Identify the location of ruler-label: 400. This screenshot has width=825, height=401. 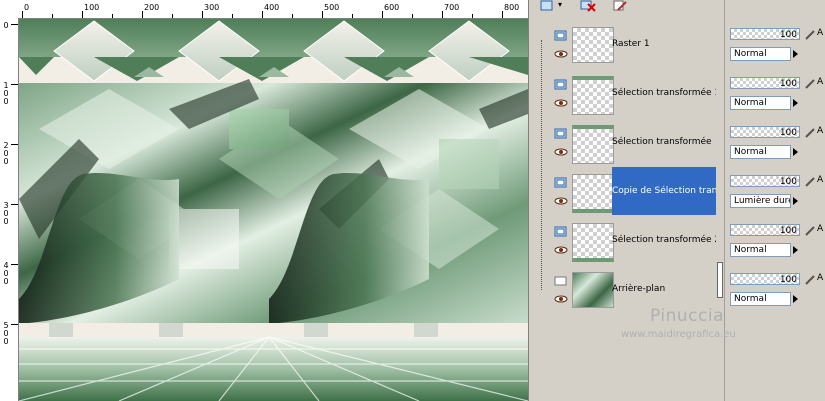
(272, 7).